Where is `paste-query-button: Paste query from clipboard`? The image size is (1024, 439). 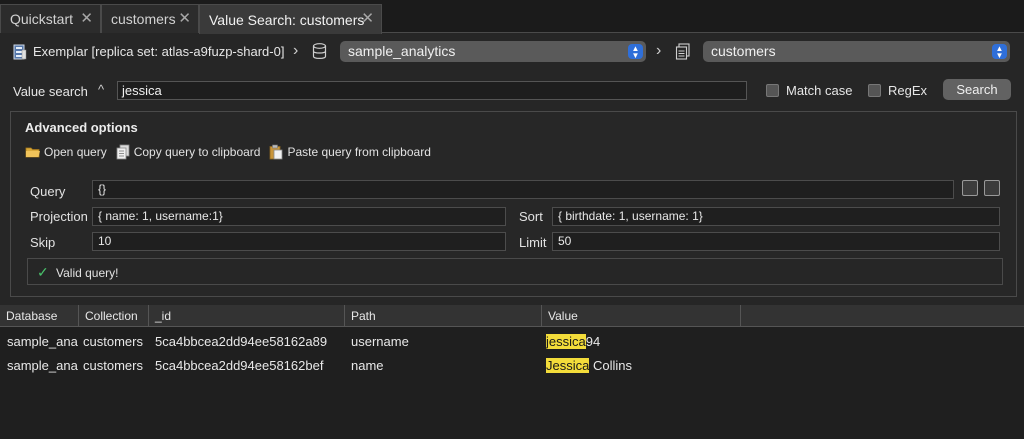
paste-query-button: Paste query from clipboard is located at coordinates (349, 152).